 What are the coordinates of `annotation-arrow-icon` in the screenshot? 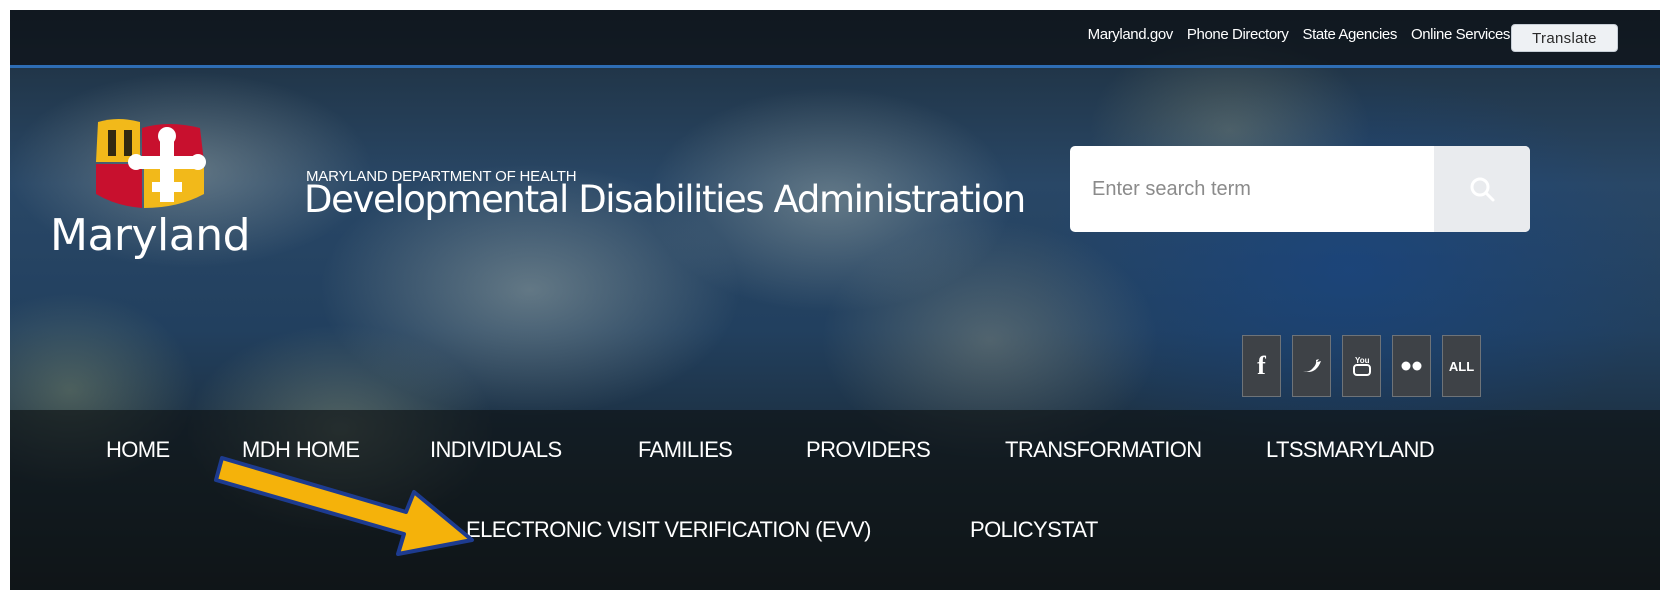 It's located at (344, 506).